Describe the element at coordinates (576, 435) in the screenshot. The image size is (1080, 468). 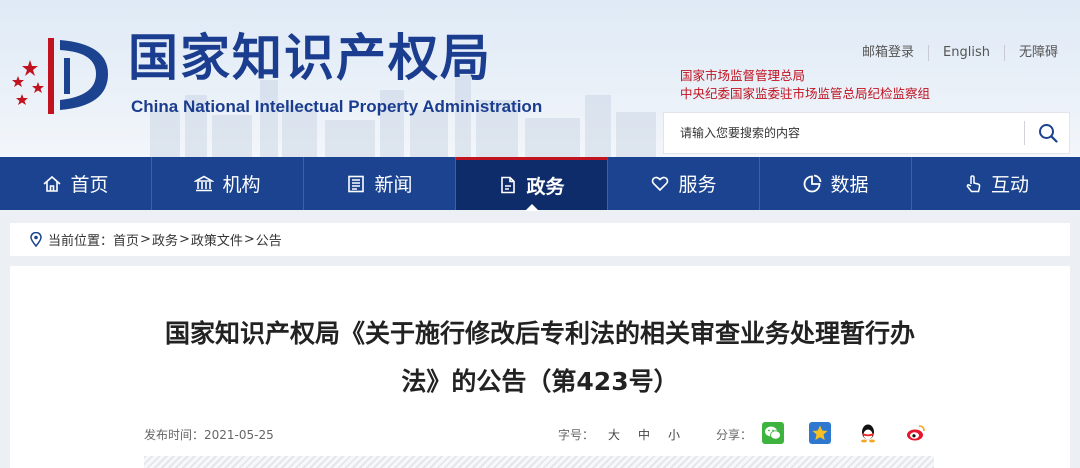
I see `font-size-label: 字号：` at that location.